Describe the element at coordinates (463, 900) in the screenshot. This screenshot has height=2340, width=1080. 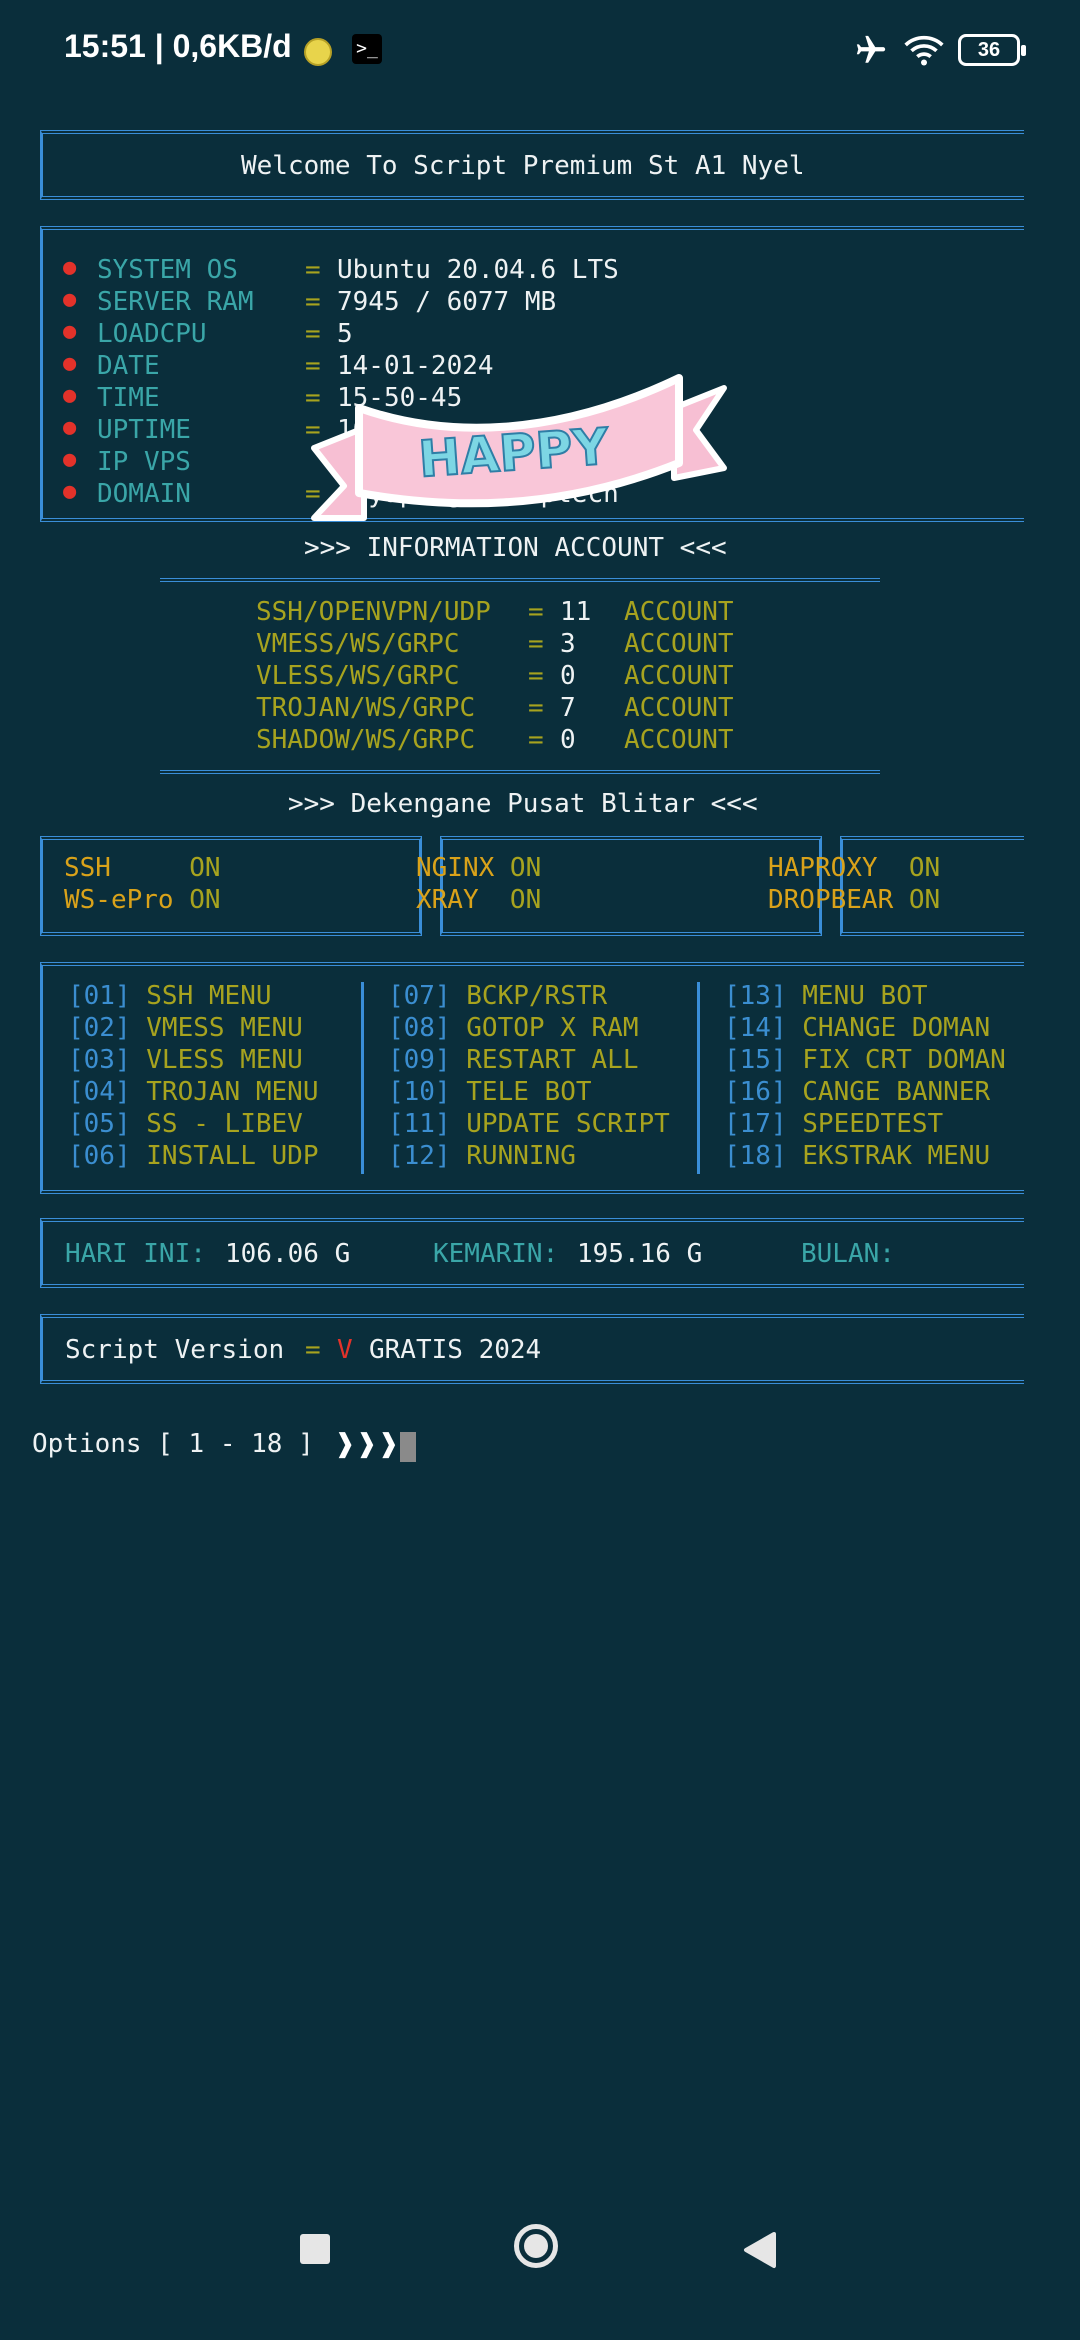
I see `service-name: XRAY` at that location.